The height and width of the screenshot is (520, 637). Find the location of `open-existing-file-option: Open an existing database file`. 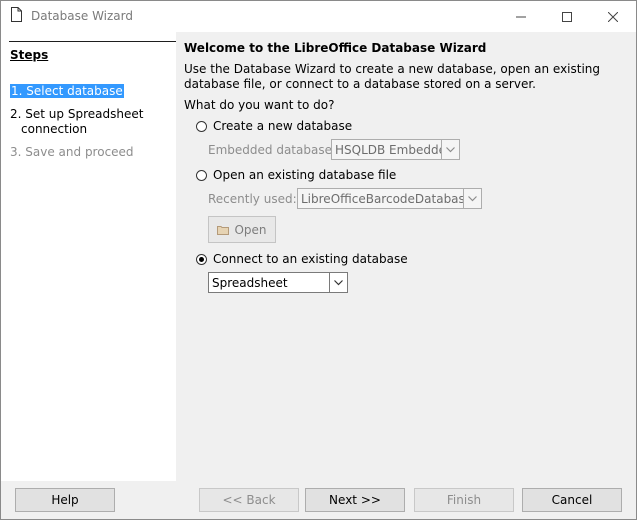

open-existing-file-option: Open an existing database file is located at coordinates (296, 175).